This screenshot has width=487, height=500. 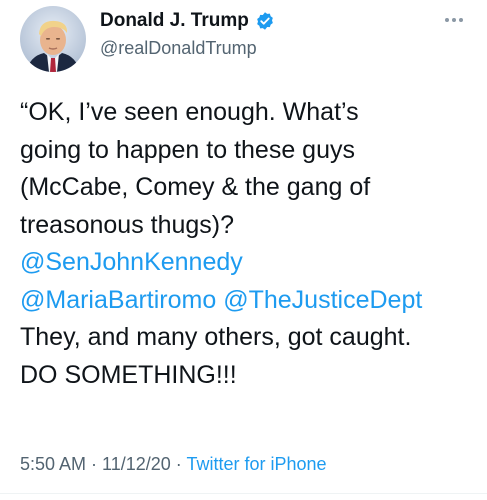 What do you see at coordinates (127, 224) in the screenshot?
I see `tweet-text-segment: treasonous thugs)?` at bounding box center [127, 224].